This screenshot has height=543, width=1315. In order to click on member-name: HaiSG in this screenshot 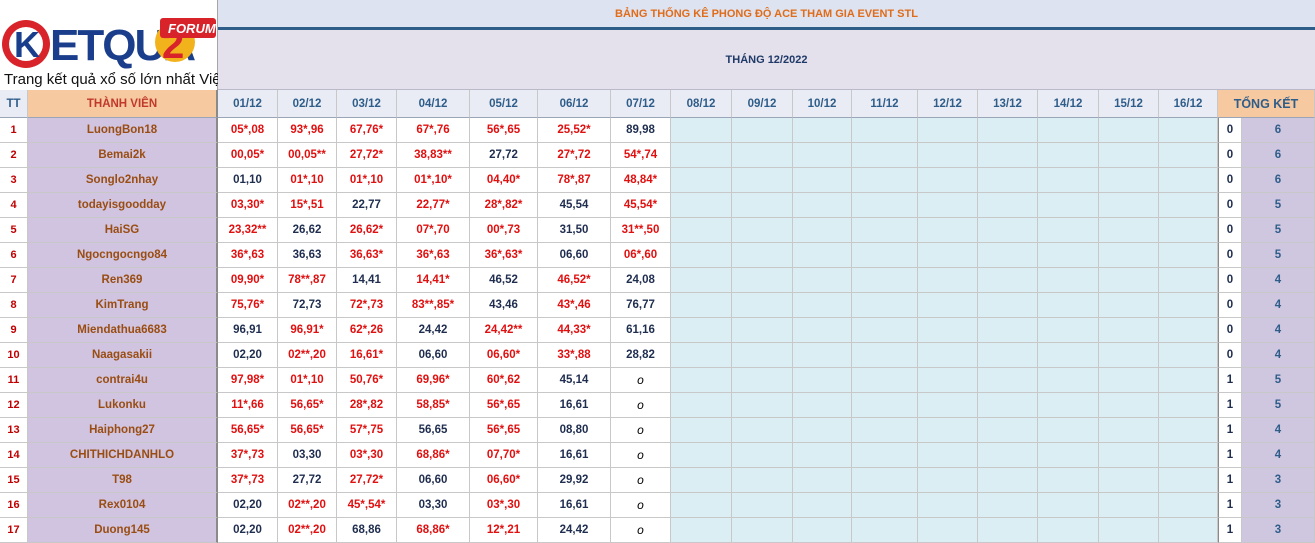, I will do `click(123, 230)`.